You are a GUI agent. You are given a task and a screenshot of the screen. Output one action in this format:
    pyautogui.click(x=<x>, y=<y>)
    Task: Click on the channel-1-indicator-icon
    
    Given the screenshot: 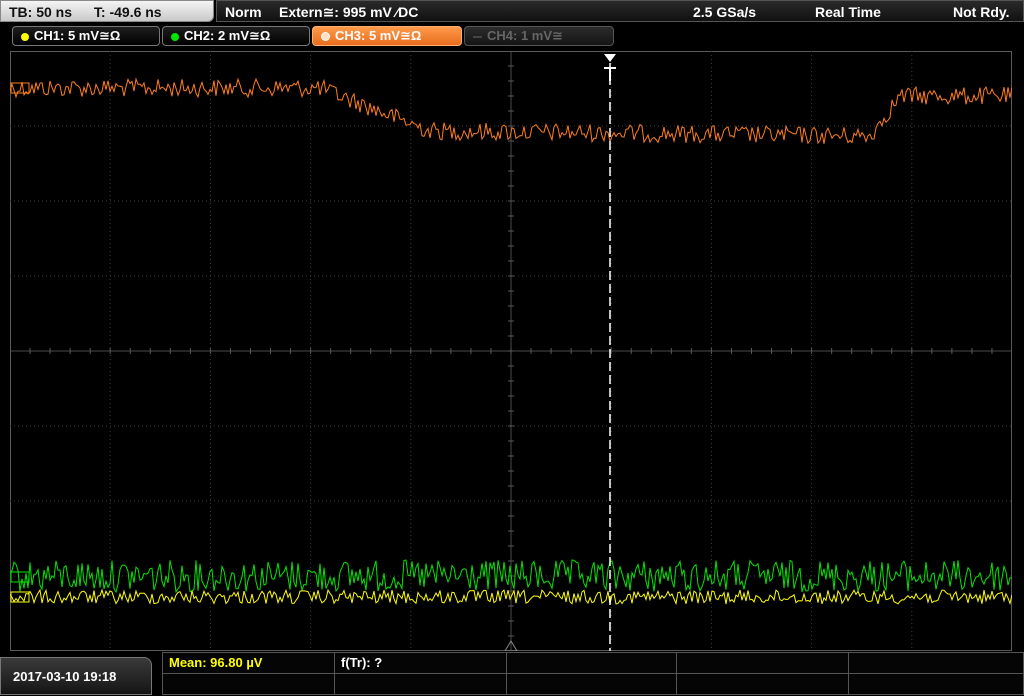 What is the action you would take?
    pyautogui.click(x=25, y=36)
    